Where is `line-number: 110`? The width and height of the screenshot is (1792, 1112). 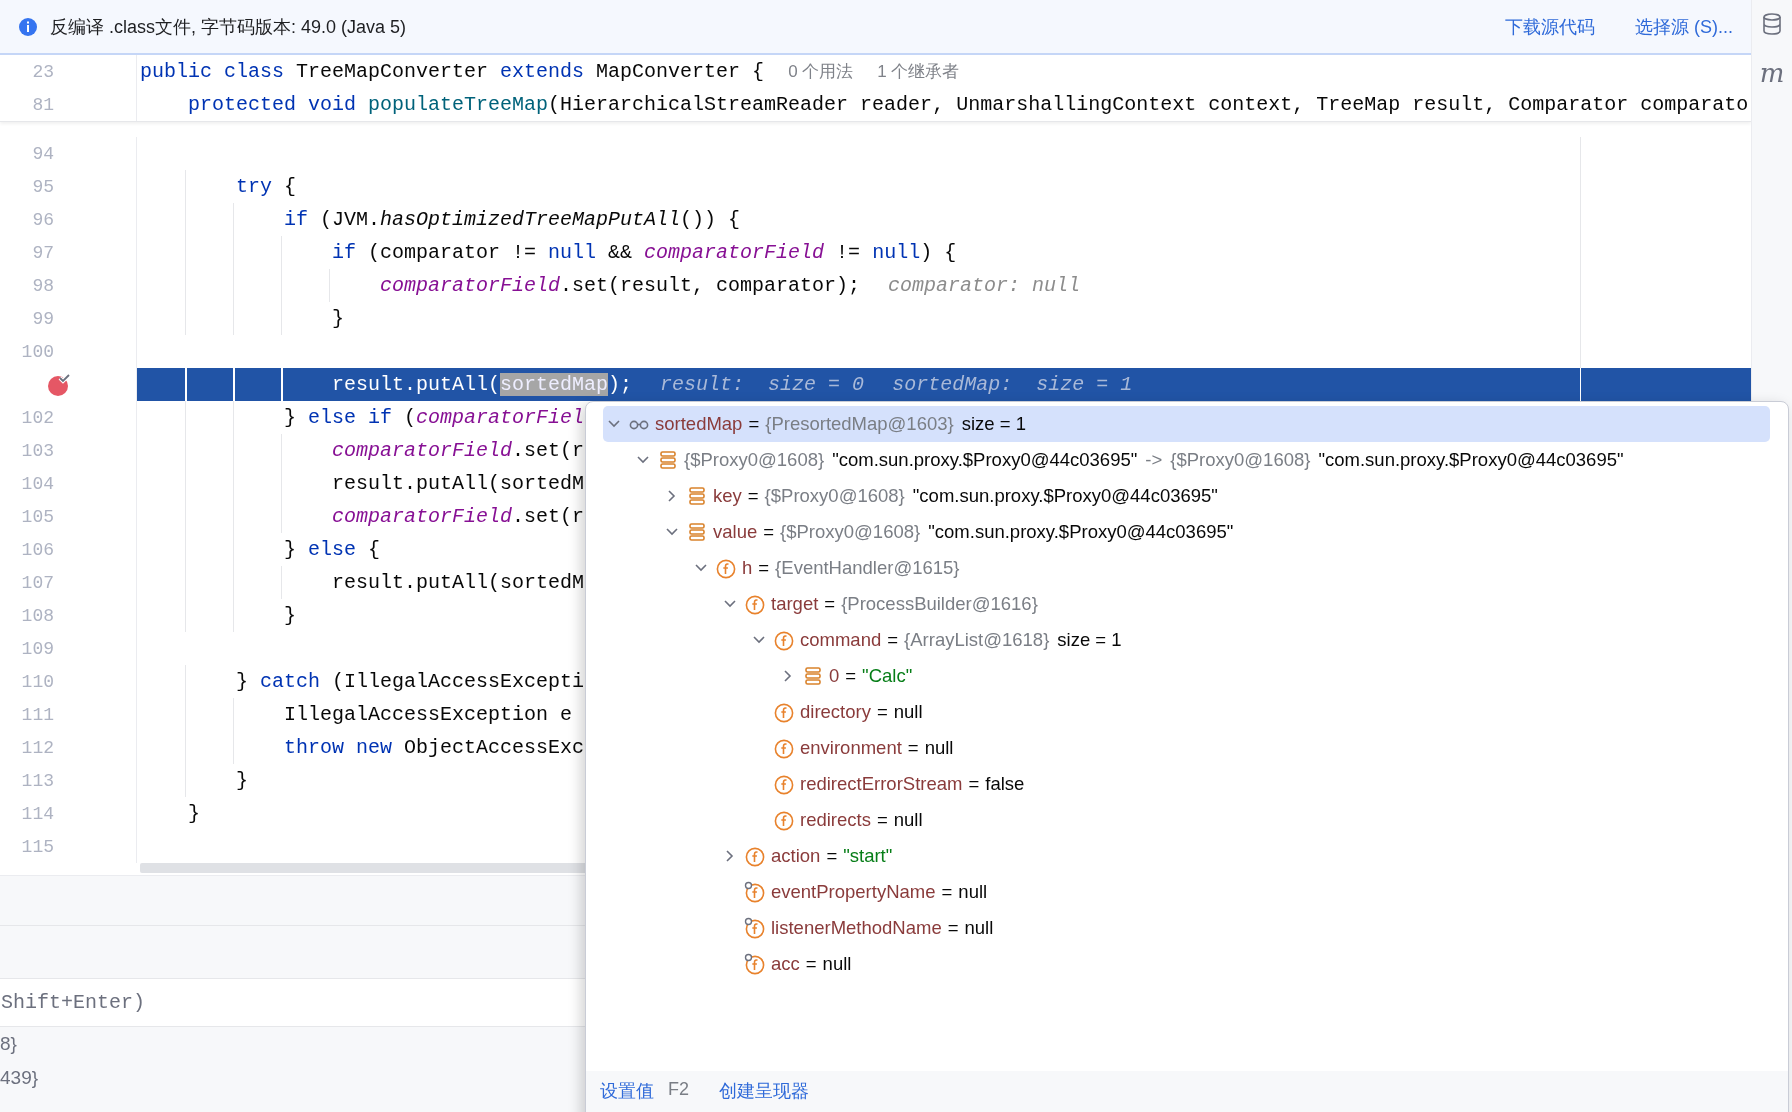
line-number: 110 is located at coordinates (37, 681).